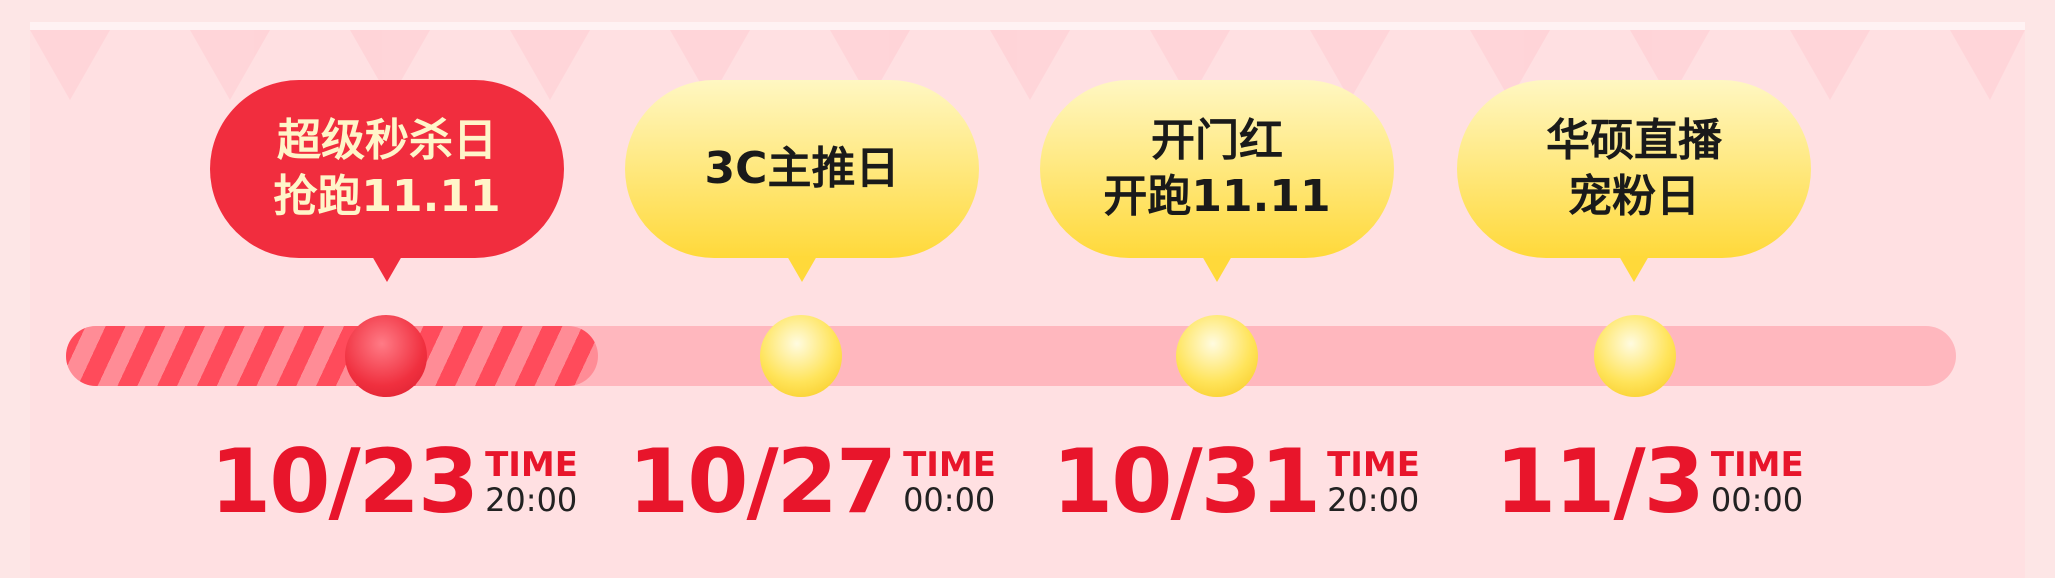  I want to click on event-date-3: 10/31 TIME 20:00, so click(1236, 482).